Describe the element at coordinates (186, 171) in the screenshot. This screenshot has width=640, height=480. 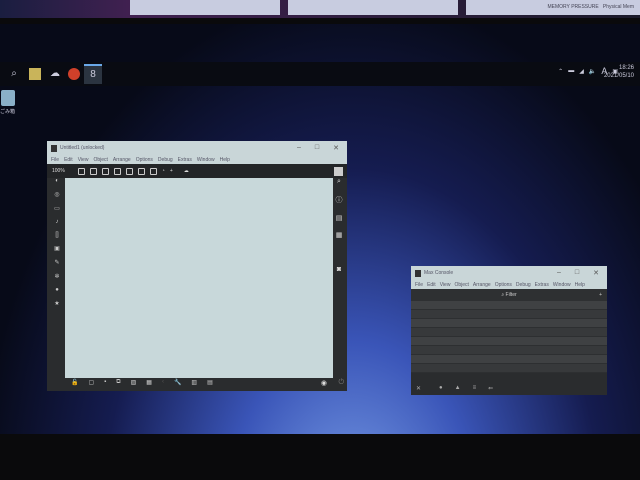
I see `cloud-icon: ☁` at that location.